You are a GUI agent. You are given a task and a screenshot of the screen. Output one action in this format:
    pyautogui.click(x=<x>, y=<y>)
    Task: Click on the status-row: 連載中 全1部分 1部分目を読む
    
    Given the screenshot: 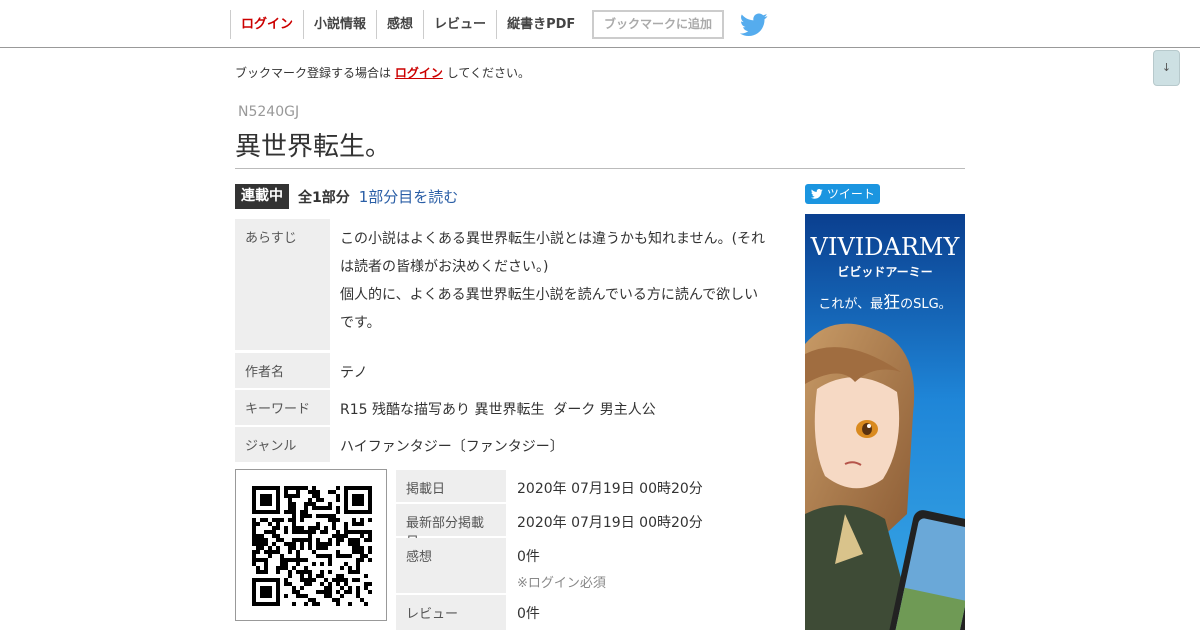 What is the action you would take?
    pyautogui.click(x=346, y=196)
    